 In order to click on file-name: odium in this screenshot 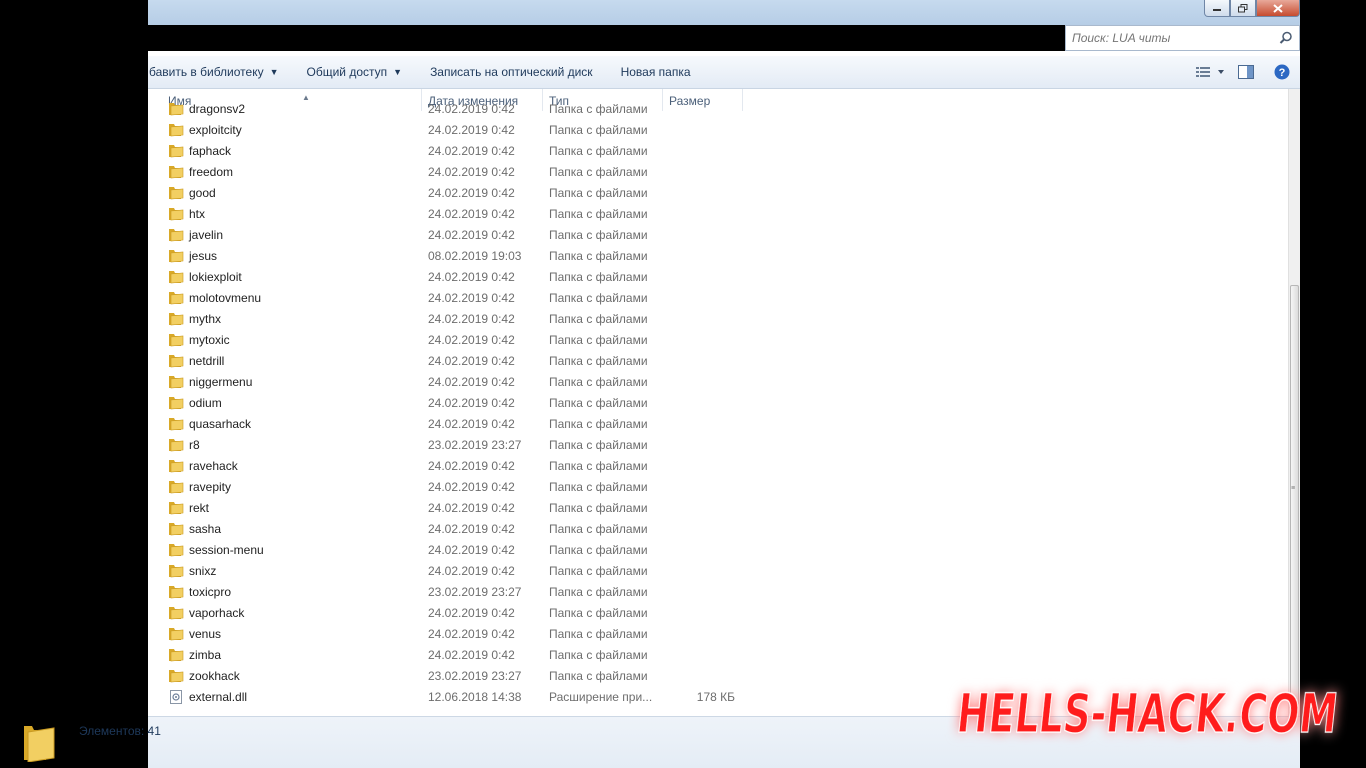, I will do `click(205, 403)`.